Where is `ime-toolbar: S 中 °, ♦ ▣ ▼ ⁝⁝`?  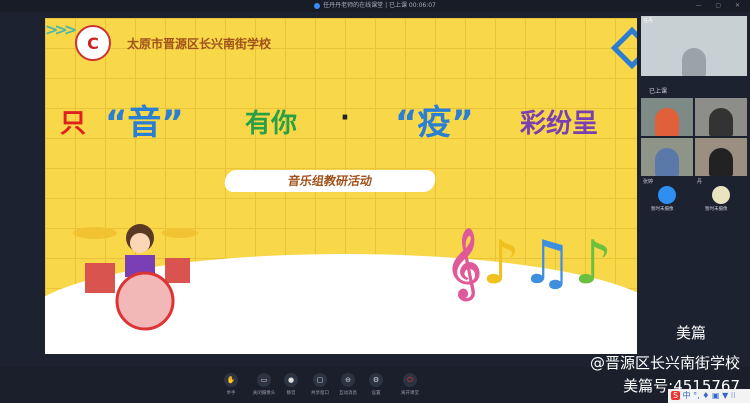 ime-toolbar: S 中 °, ♦ ▣ ▼ ⁝⁝ is located at coordinates (709, 396).